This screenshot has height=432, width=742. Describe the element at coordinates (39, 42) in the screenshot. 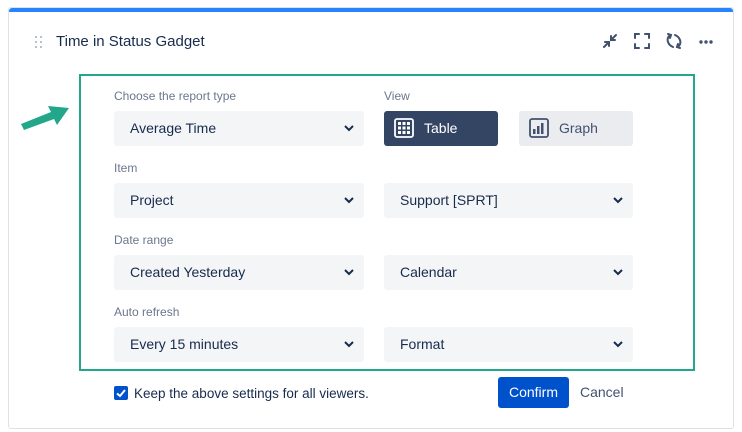

I see `drag-handle-icon` at that location.